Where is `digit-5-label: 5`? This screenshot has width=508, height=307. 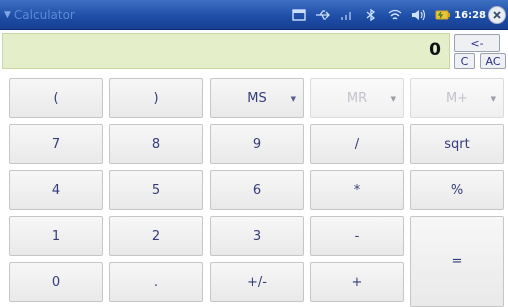 digit-5-label: 5 is located at coordinates (156, 190).